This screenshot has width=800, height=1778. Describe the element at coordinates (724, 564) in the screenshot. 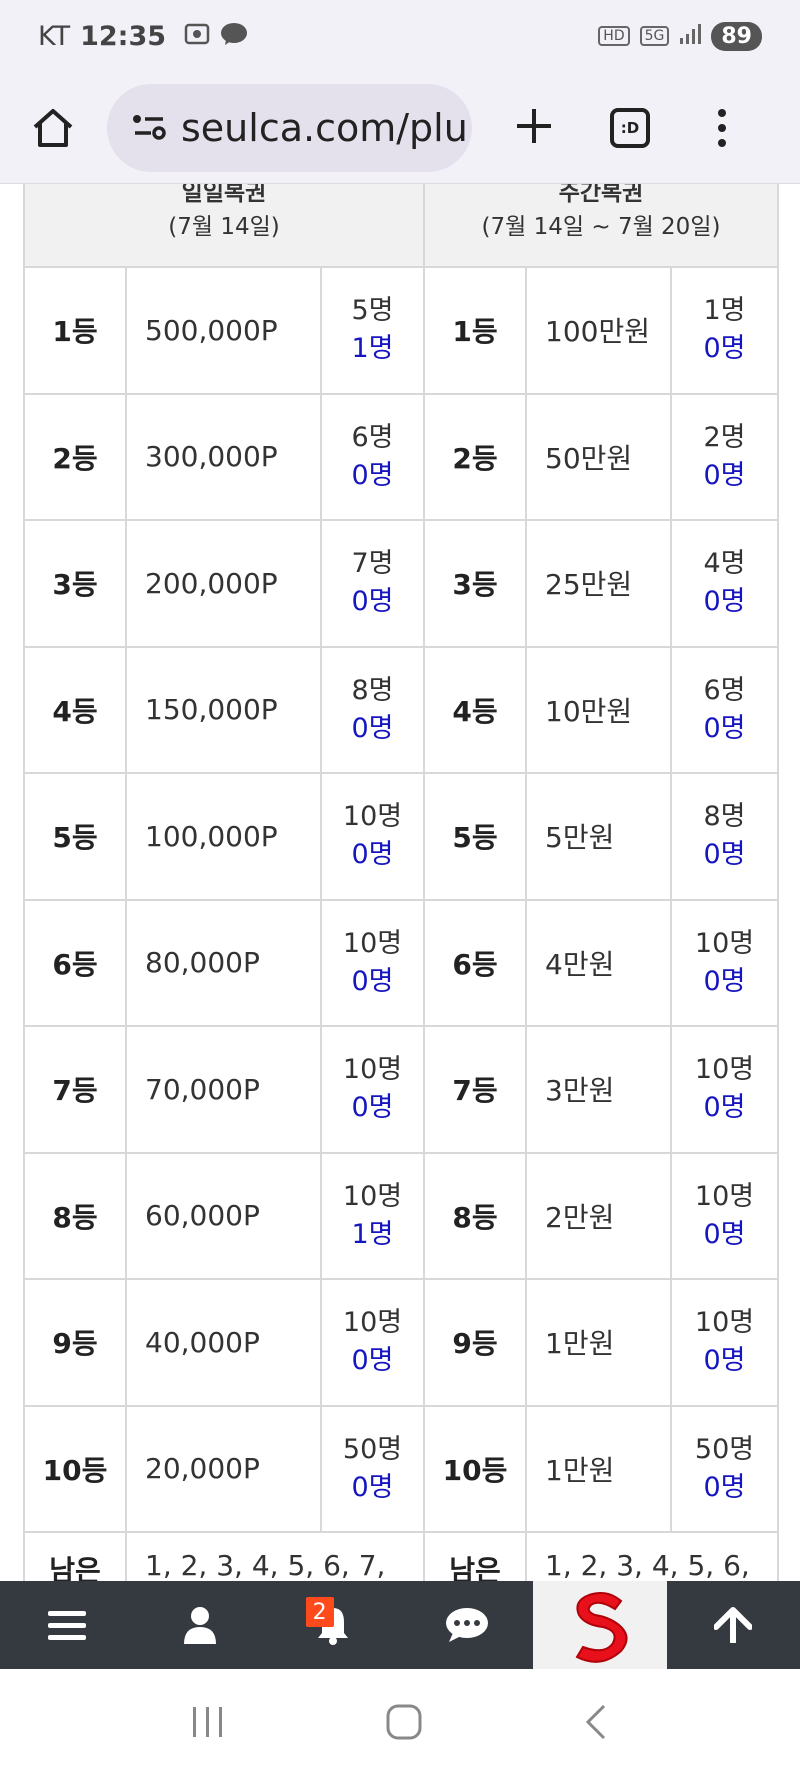

I see `weekly-total-slots: 4명` at that location.